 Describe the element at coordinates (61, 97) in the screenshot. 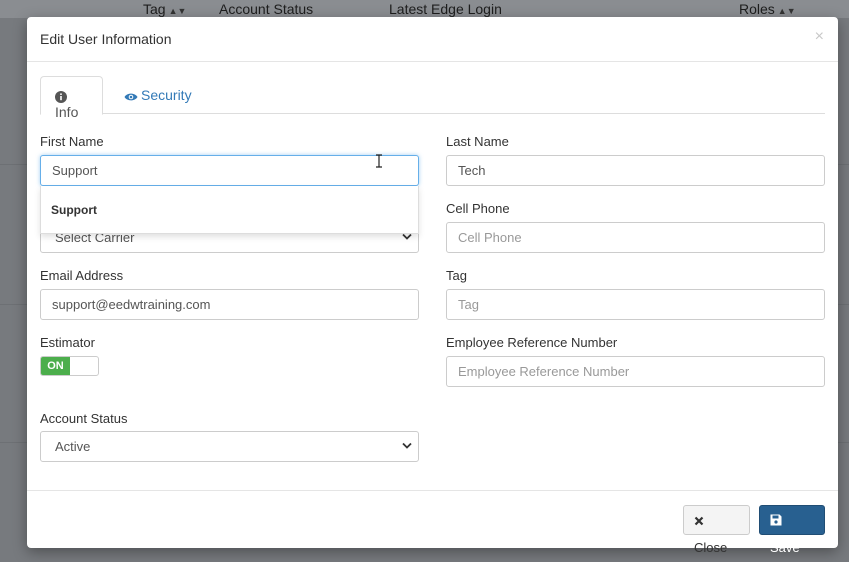

I see `info-circle-icon` at that location.